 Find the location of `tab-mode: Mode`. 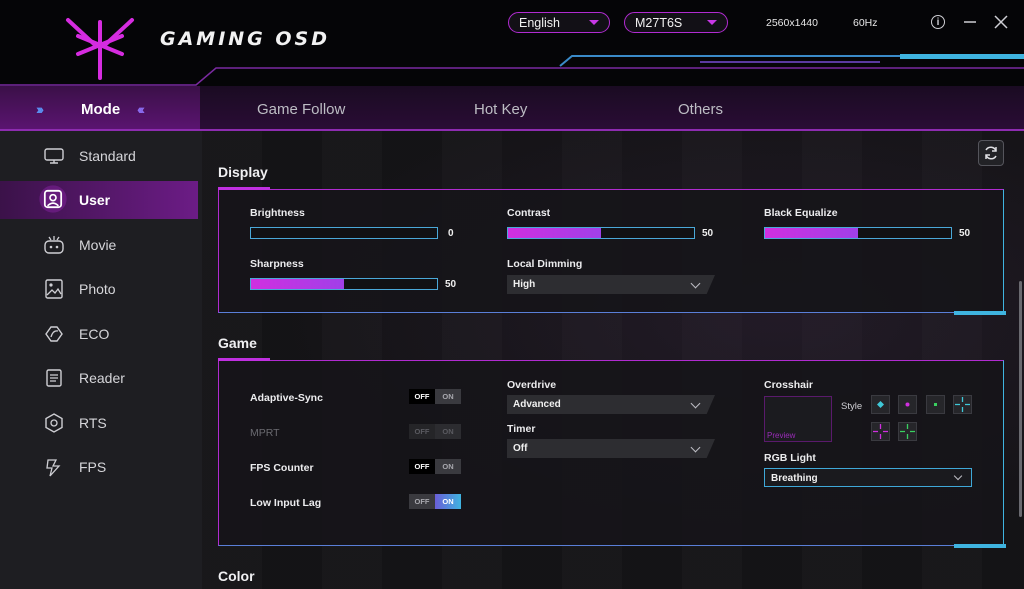

tab-mode: Mode is located at coordinates (100, 109).